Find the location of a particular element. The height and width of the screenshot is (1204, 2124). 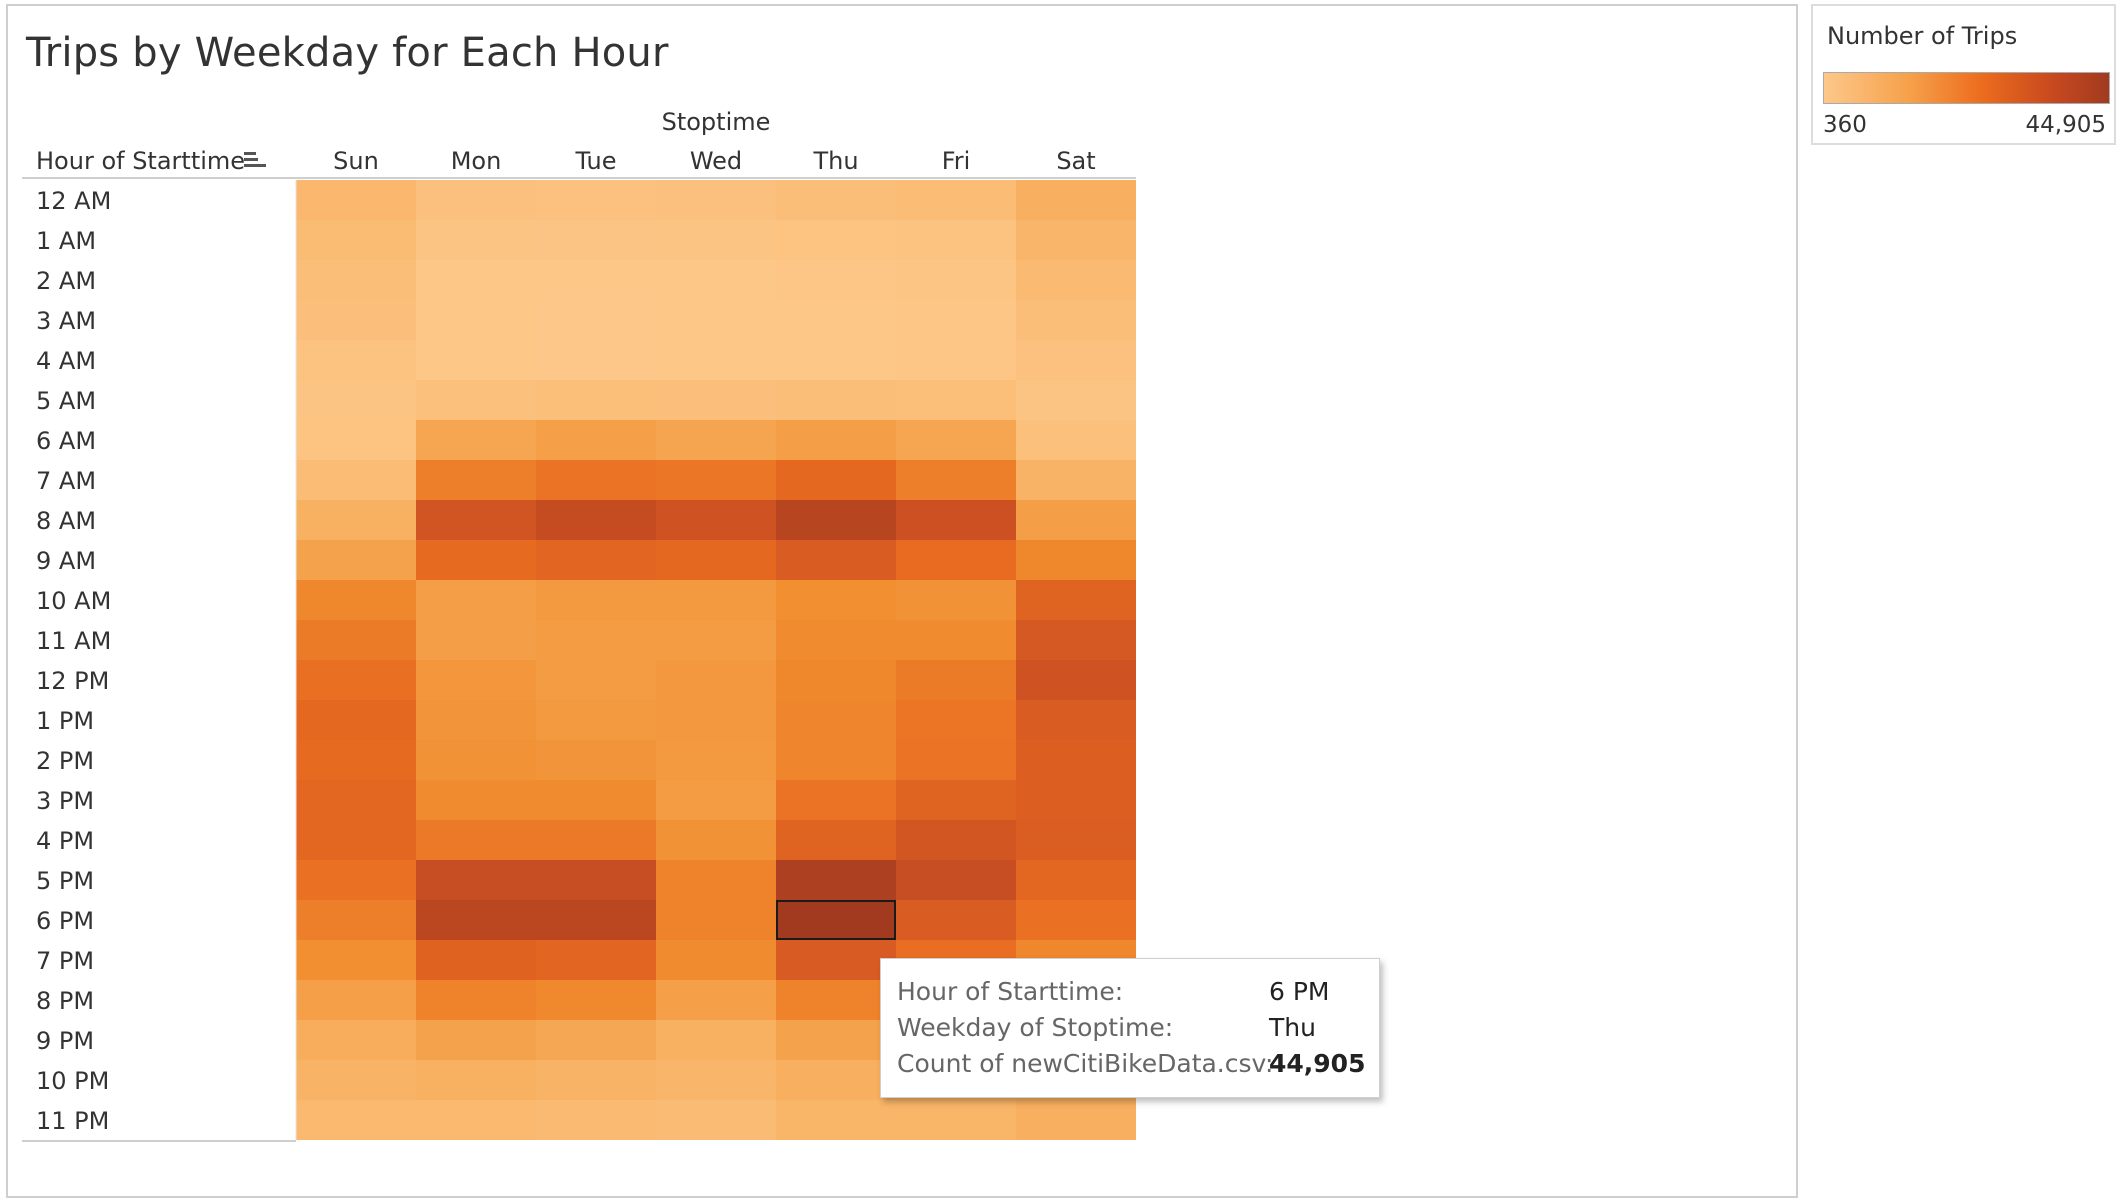

legend-color-ramp is located at coordinates (1966, 88).